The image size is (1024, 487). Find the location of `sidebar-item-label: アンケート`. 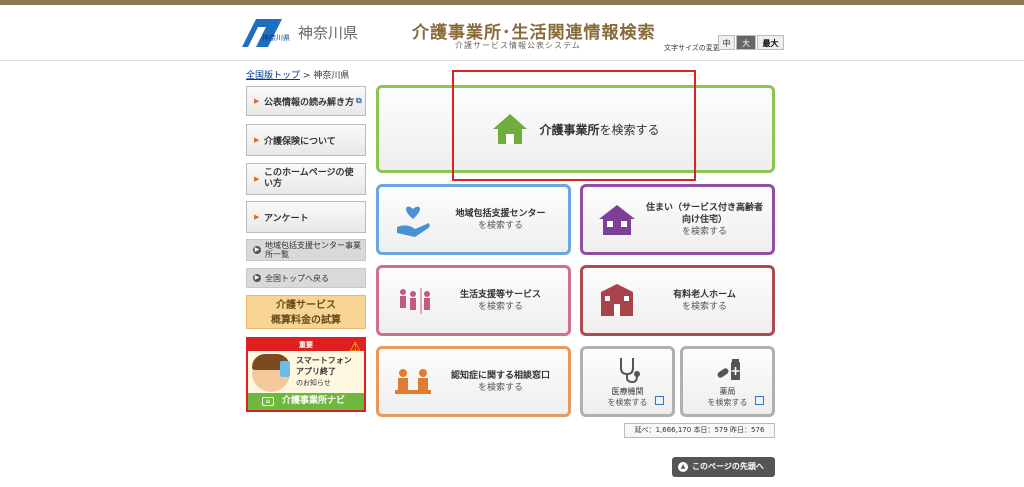

sidebar-item-label: アンケート is located at coordinates (286, 218).